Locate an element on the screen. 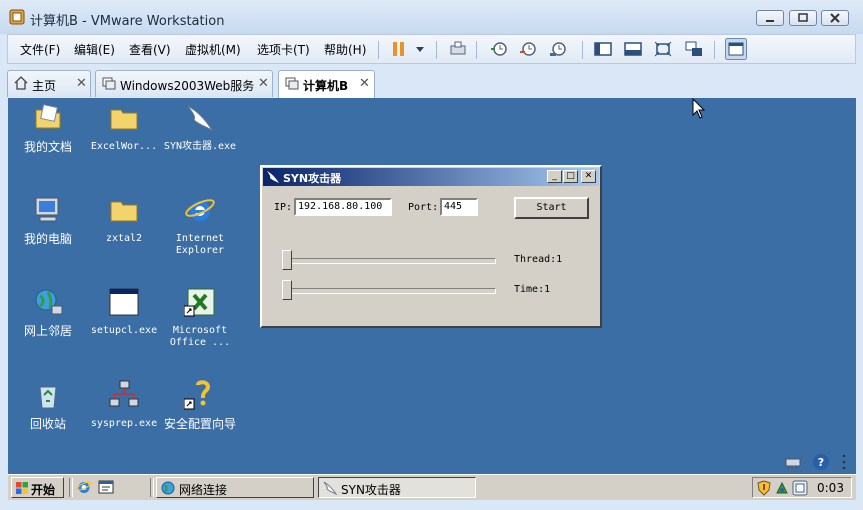 The image size is (863, 510). tab-label: Windows2003Web服务 is located at coordinates (187, 86).